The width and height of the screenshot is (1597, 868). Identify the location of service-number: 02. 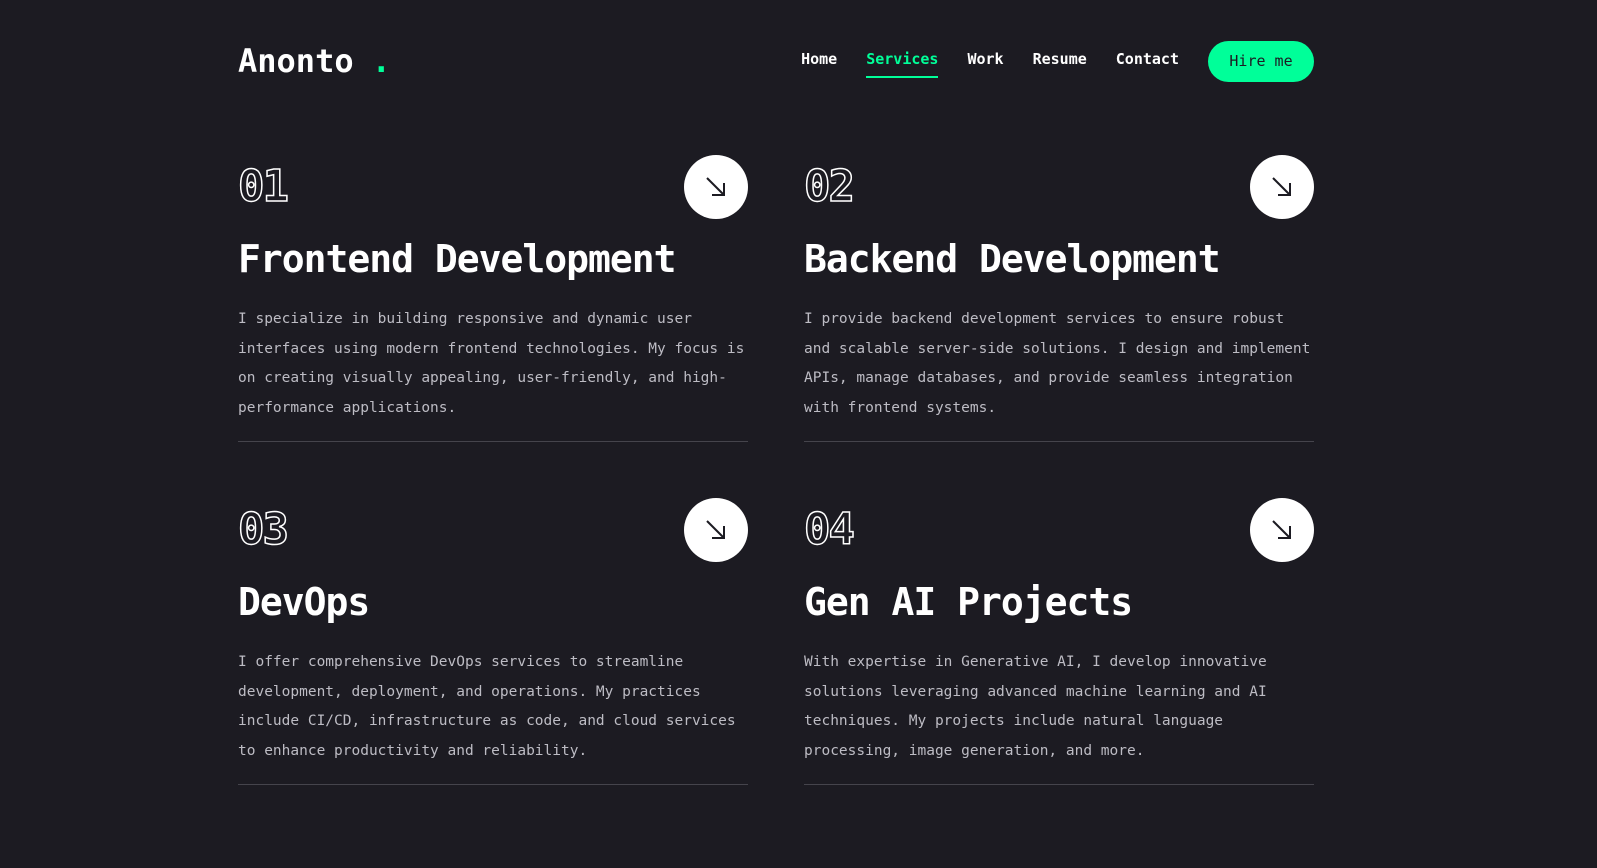
(829, 186).